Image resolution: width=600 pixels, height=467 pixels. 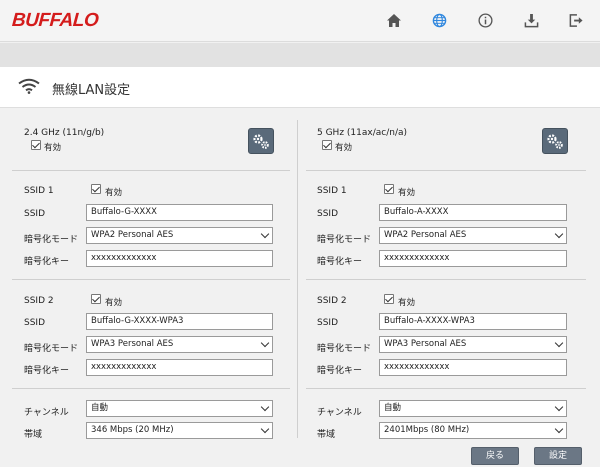 I want to click on band-name: 5 GHz (11ax/ac/n/a), so click(x=362, y=133).